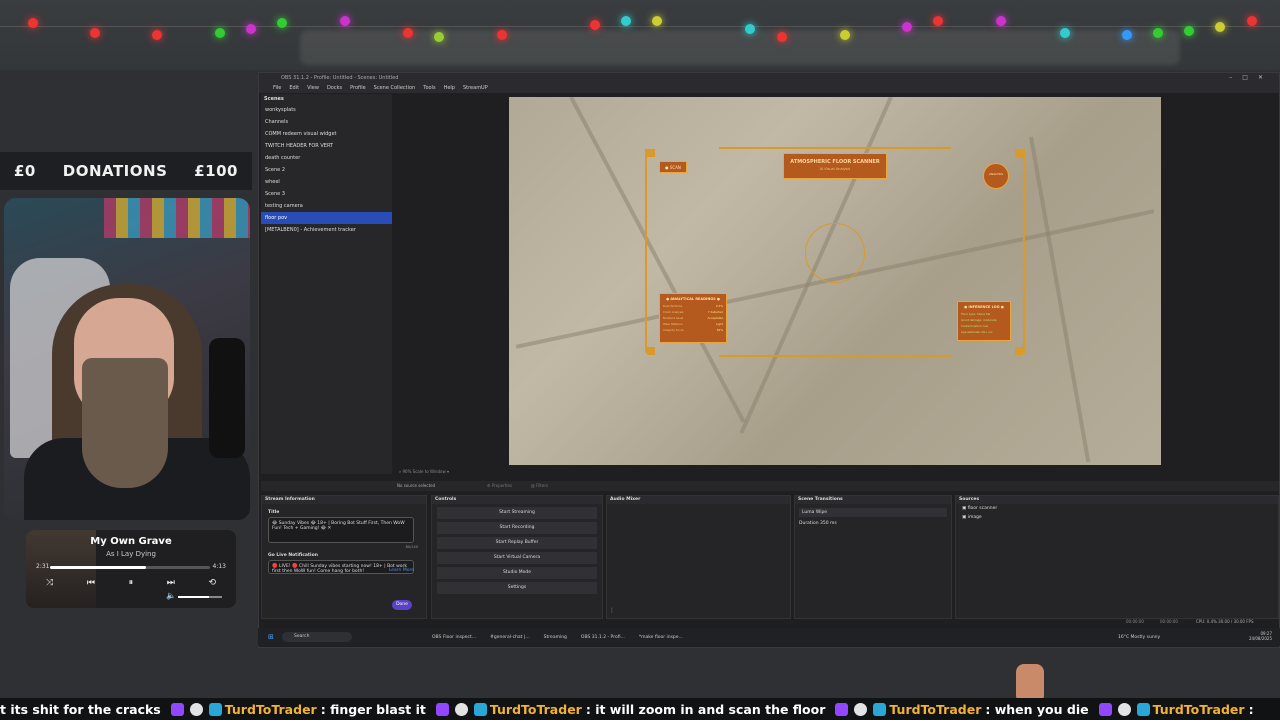  I want to click on song-title: My Own Grave, so click(131, 541).